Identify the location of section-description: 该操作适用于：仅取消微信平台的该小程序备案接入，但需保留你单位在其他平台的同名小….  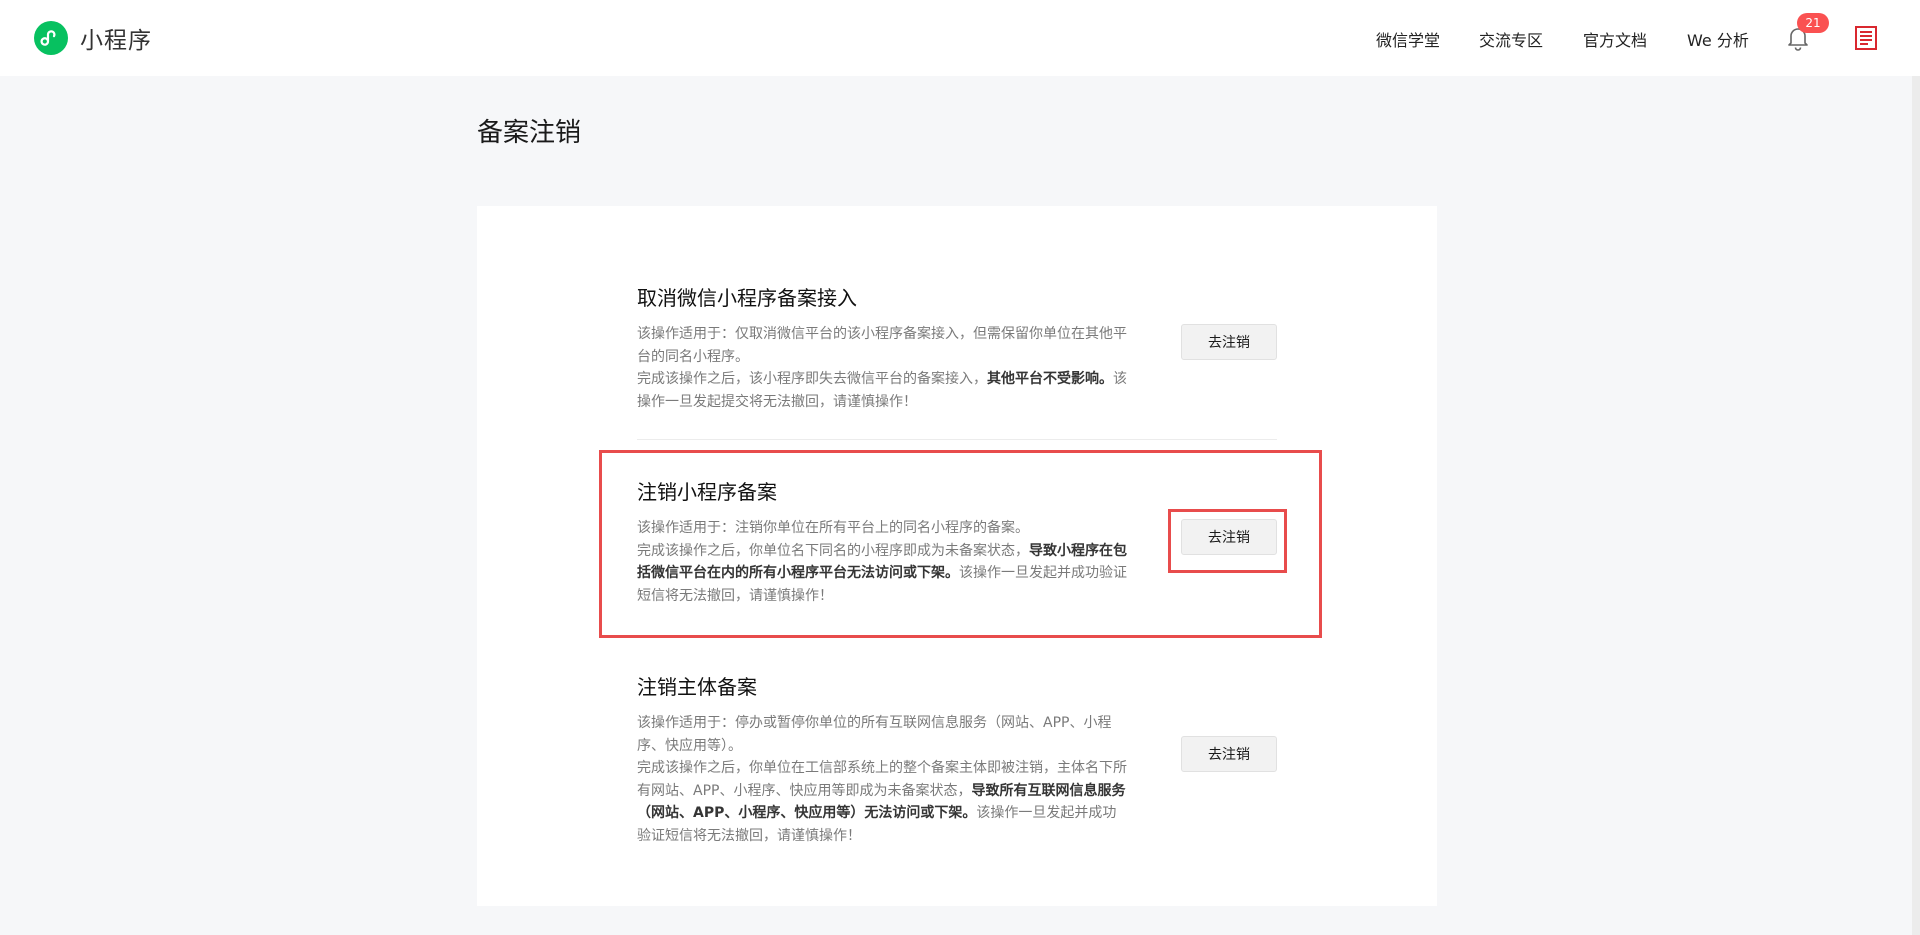
(882, 368).